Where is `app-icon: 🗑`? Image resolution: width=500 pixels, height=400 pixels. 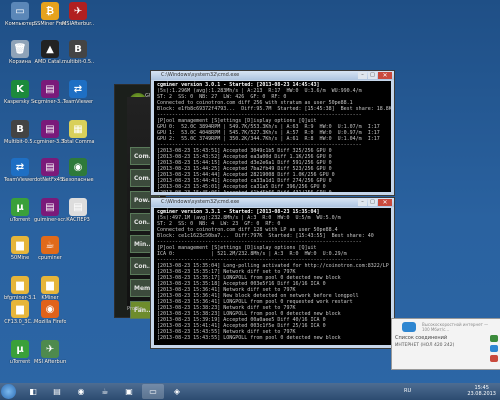
app-icon: 🗑 is located at coordinates (20, 49).